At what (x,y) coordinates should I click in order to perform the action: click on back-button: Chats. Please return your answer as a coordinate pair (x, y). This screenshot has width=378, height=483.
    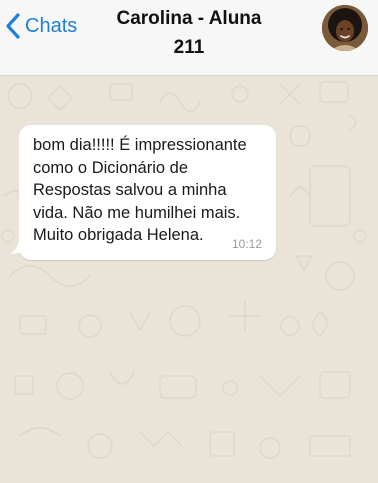
    Looking at the image, I should click on (40, 26).